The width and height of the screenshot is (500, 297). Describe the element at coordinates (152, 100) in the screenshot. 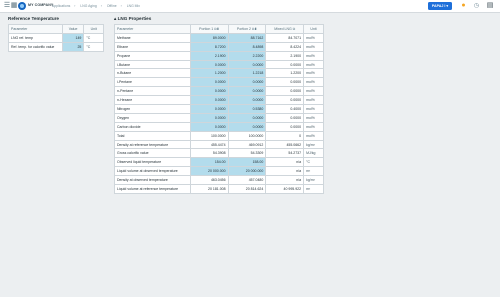

I see `parameter-cell: n-Hexane` at that location.